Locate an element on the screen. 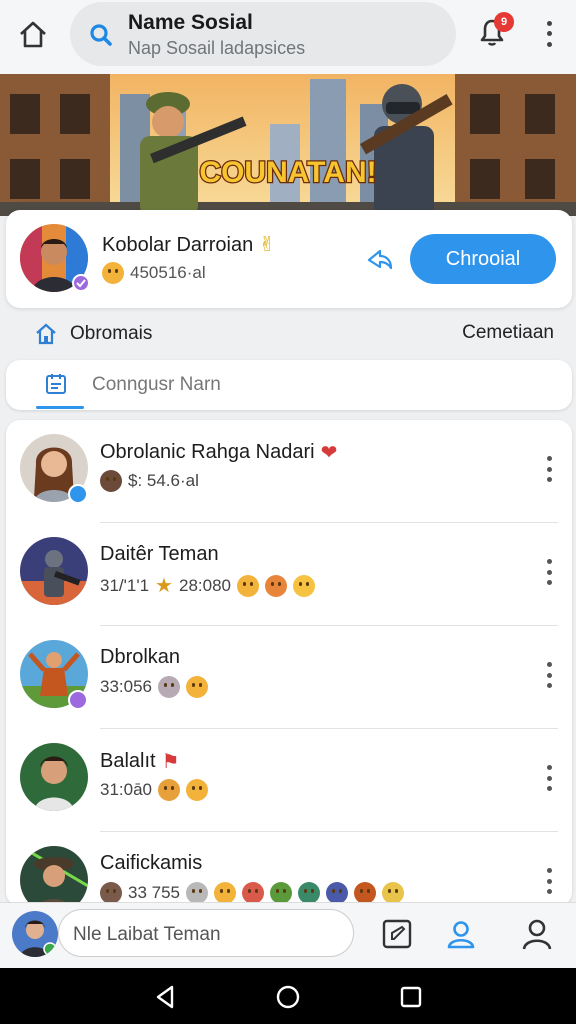 The image size is (576, 1024). flag-emoji-icon: ⚑ is located at coordinates (170, 762).